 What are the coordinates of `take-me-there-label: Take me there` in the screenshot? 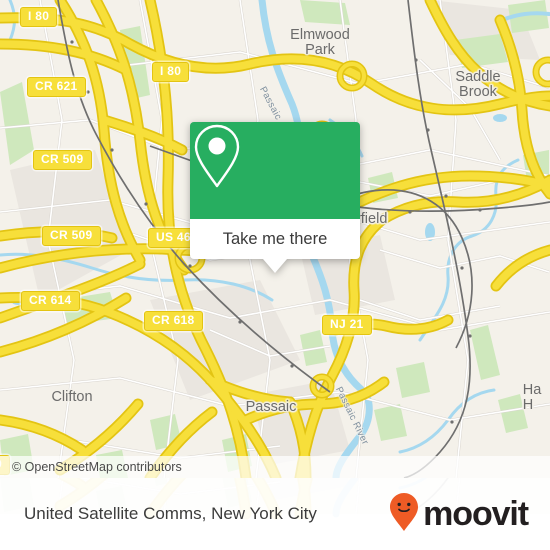 It's located at (275, 238).